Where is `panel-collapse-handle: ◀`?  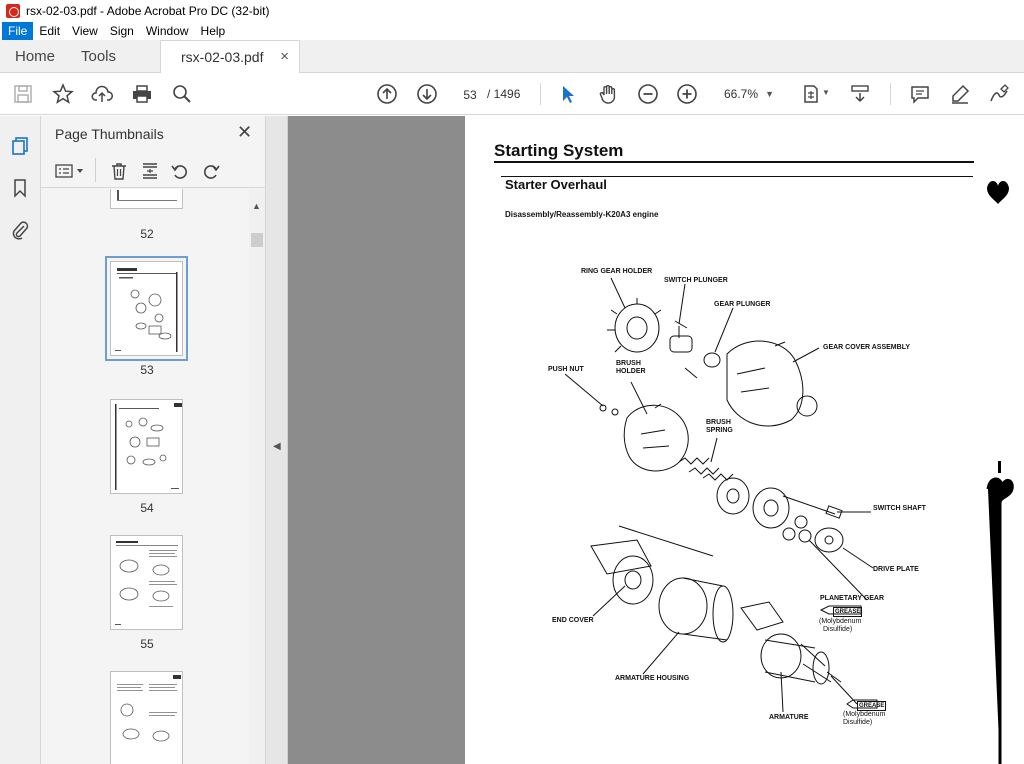 panel-collapse-handle: ◀ is located at coordinates (277, 440).